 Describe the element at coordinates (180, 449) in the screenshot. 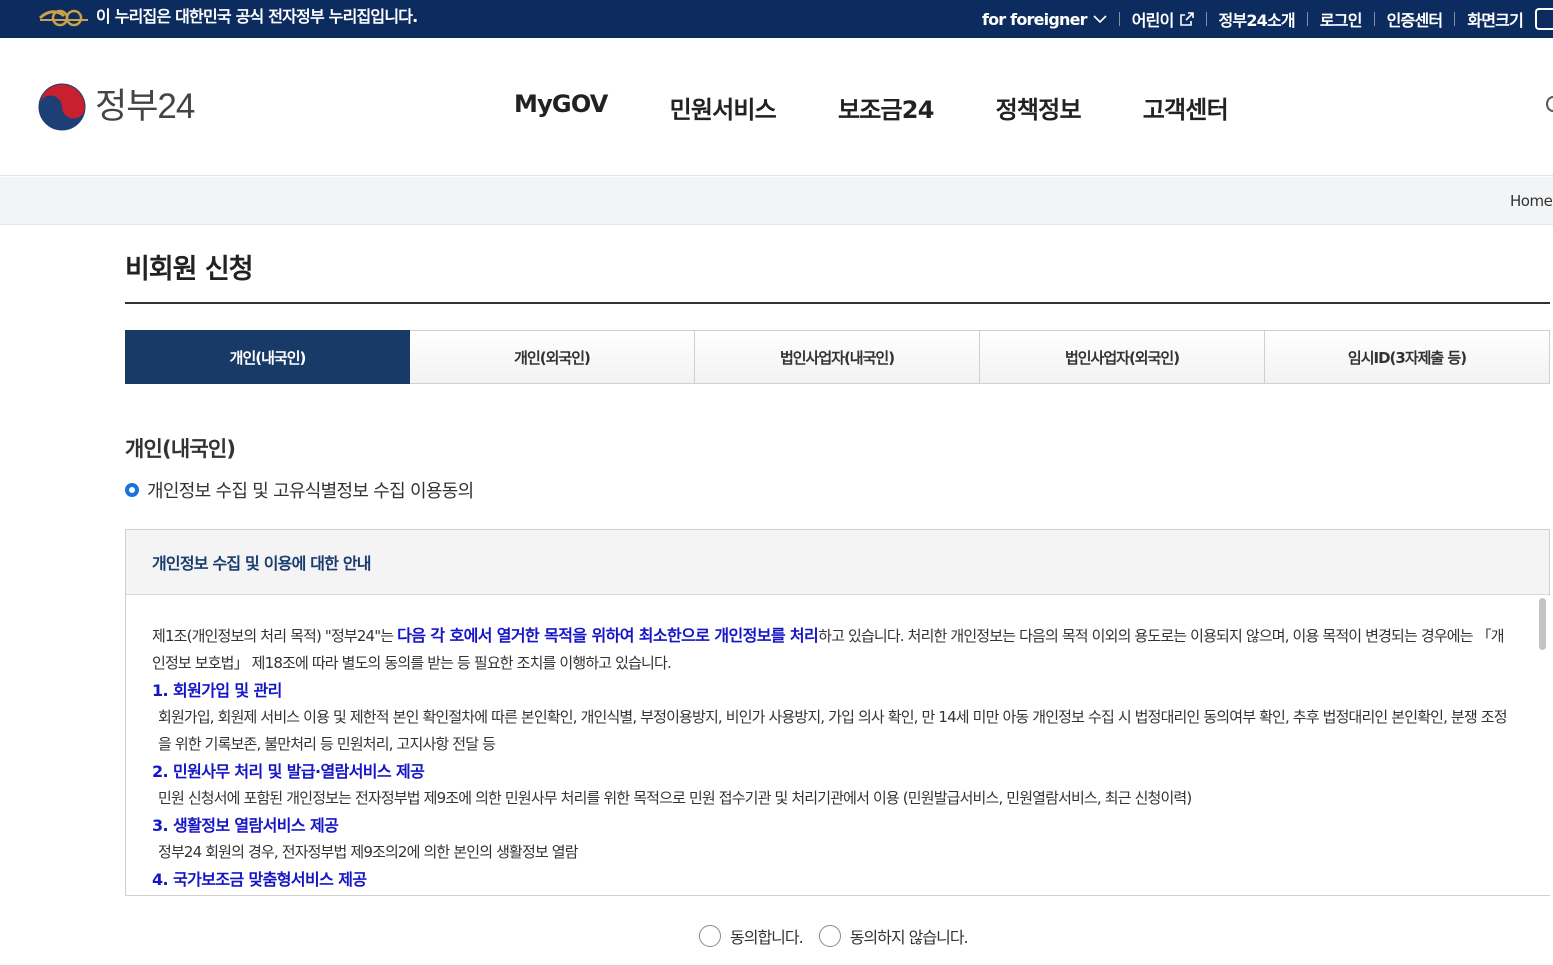

I see `section-title: 개인(내국인)` at that location.